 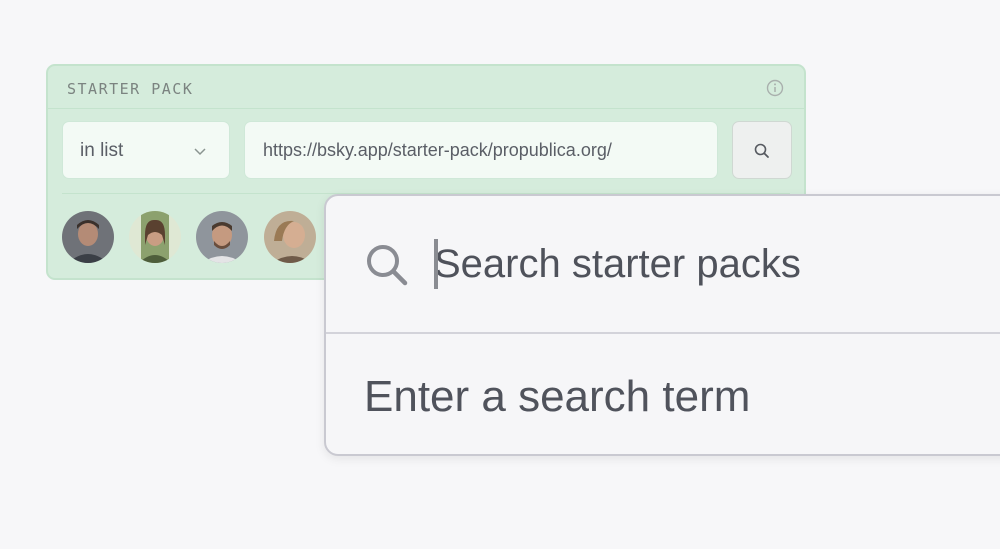 I want to click on starter-pack-search-button, so click(x=762, y=150).